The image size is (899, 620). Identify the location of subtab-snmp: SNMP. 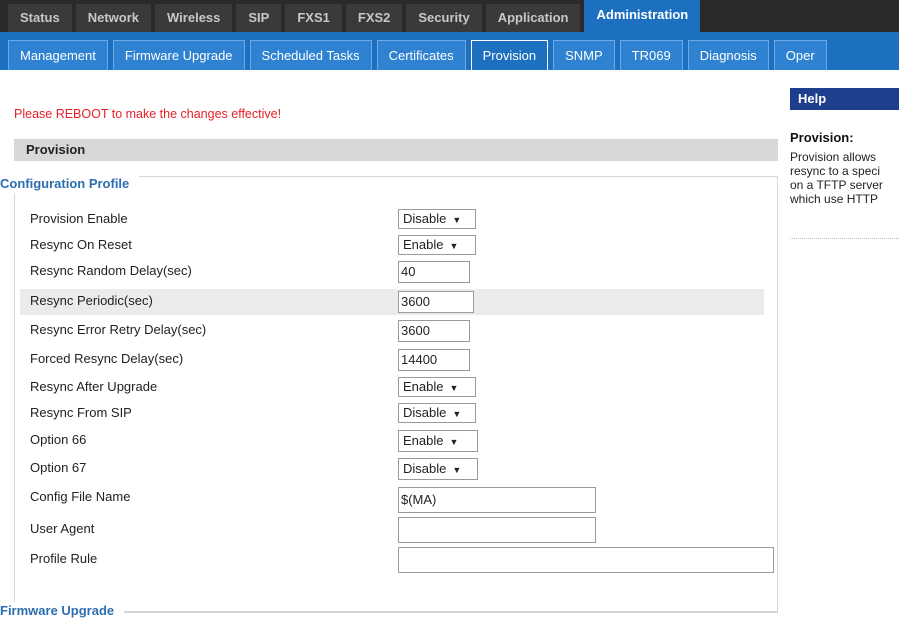
(584, 55).